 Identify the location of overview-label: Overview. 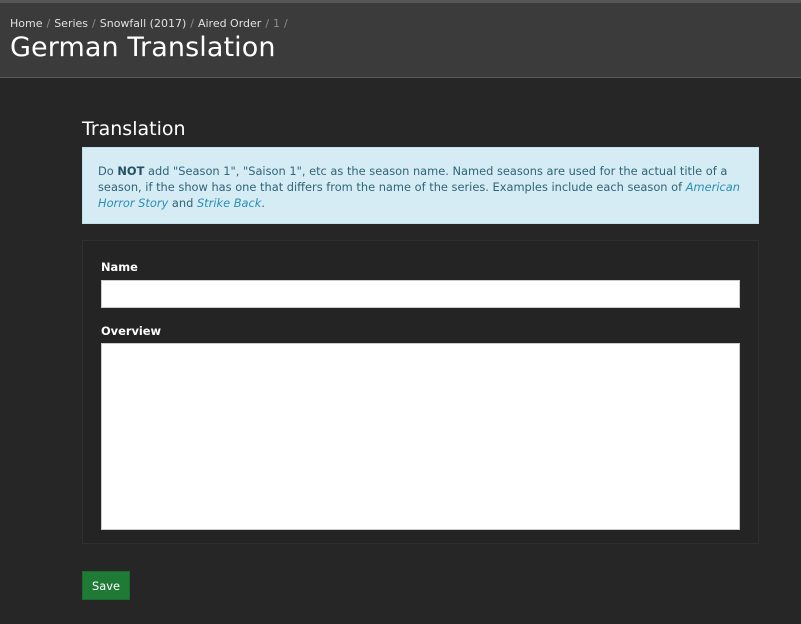
(131, 331).